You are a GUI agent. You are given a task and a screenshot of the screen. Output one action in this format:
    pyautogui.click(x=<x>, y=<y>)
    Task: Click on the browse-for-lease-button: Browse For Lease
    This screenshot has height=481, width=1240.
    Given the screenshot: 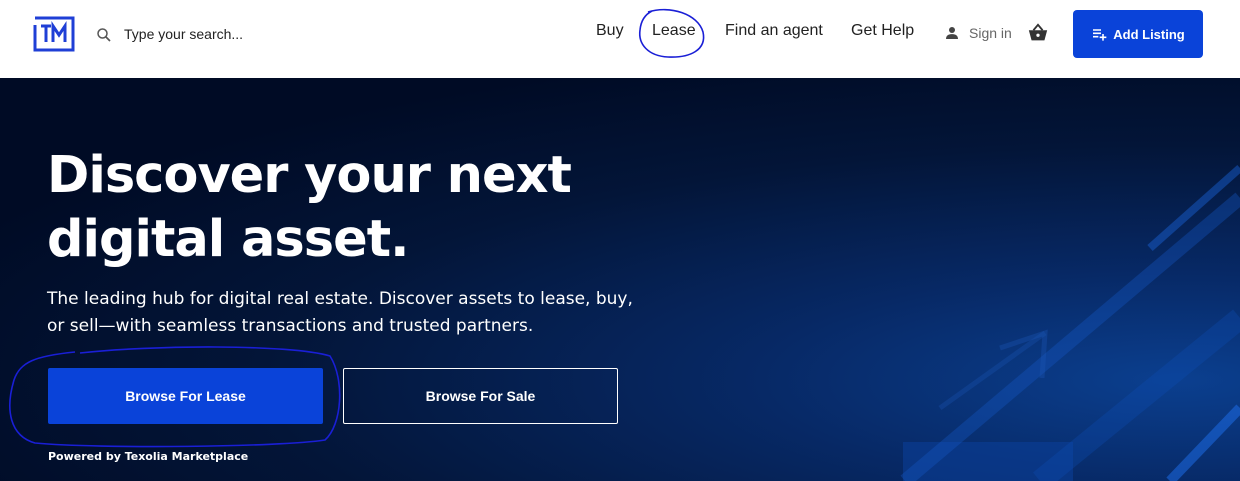 What is the action you would take?
    pyautogui.click(x=185, y=396)
    